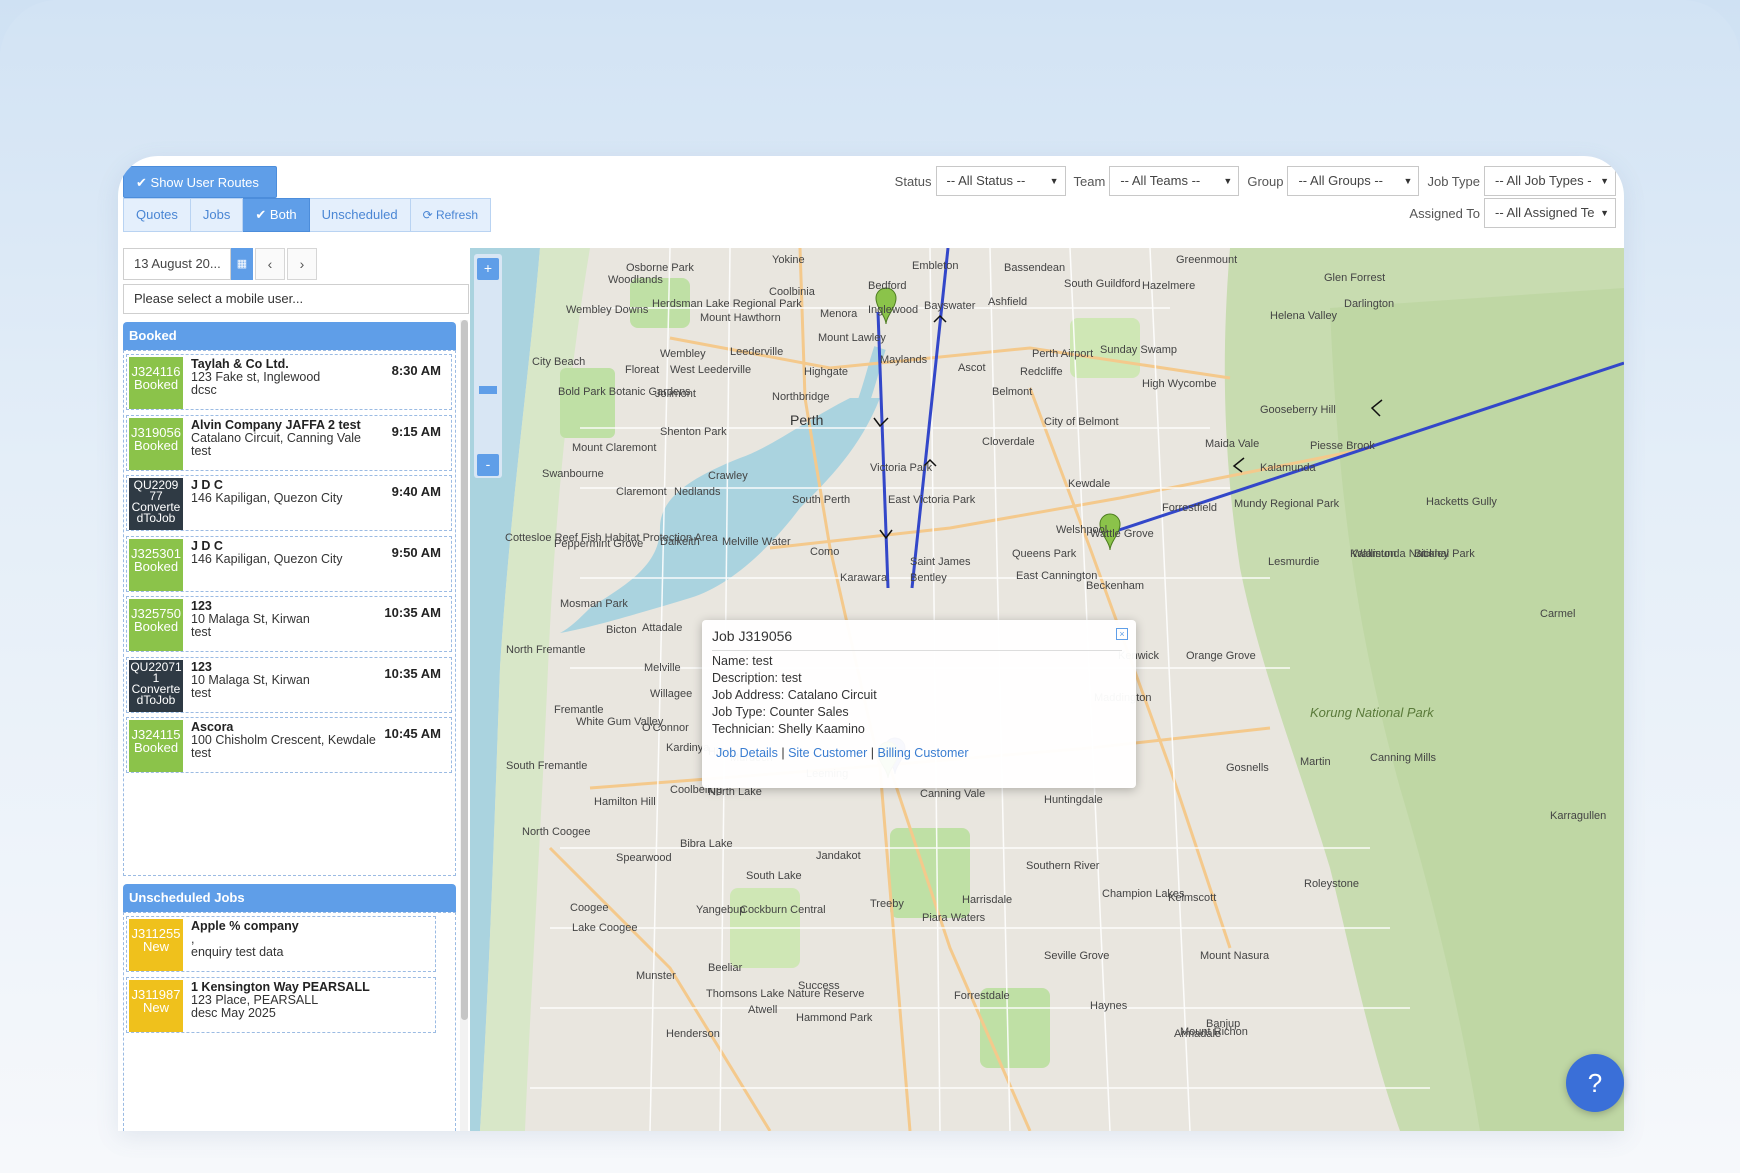  What do you see at coordinates (1288, 468) in the screenshot?
I see `map-label: Kalamunda` at bounding box center [1288, 468].